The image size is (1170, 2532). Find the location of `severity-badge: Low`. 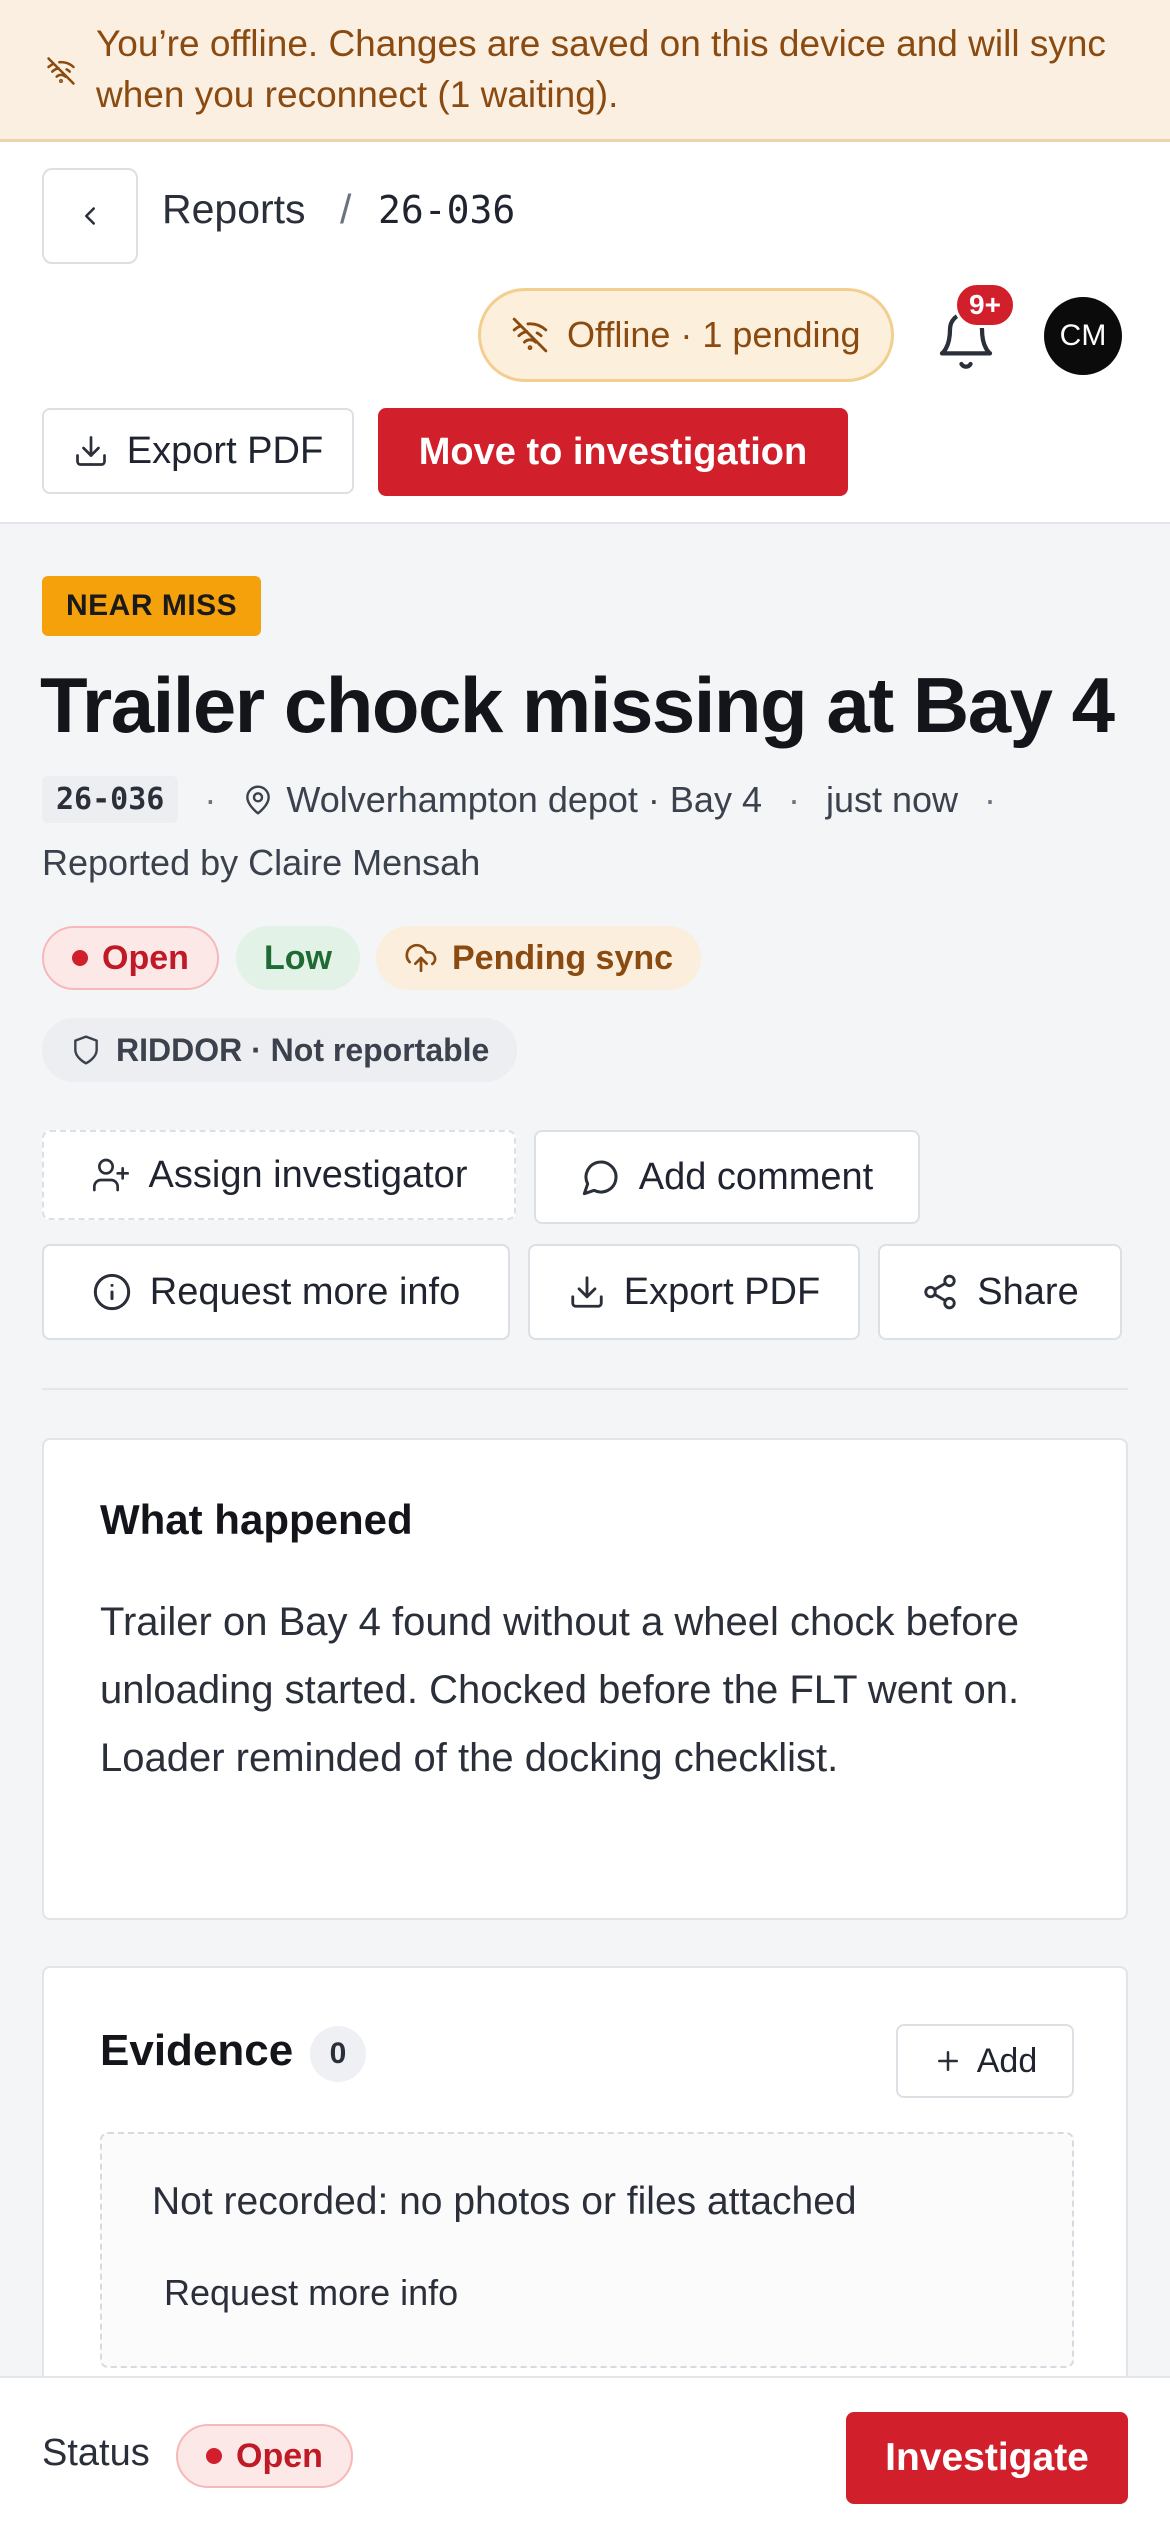

severity-badge: Low is located at coordinates (298, 958).